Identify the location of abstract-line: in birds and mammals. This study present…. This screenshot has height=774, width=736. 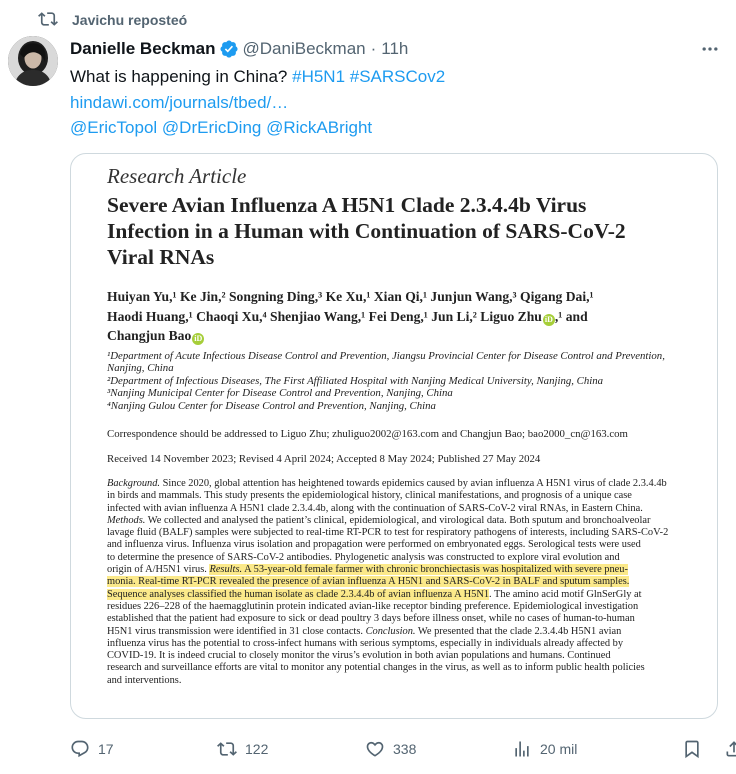
(394, 496).